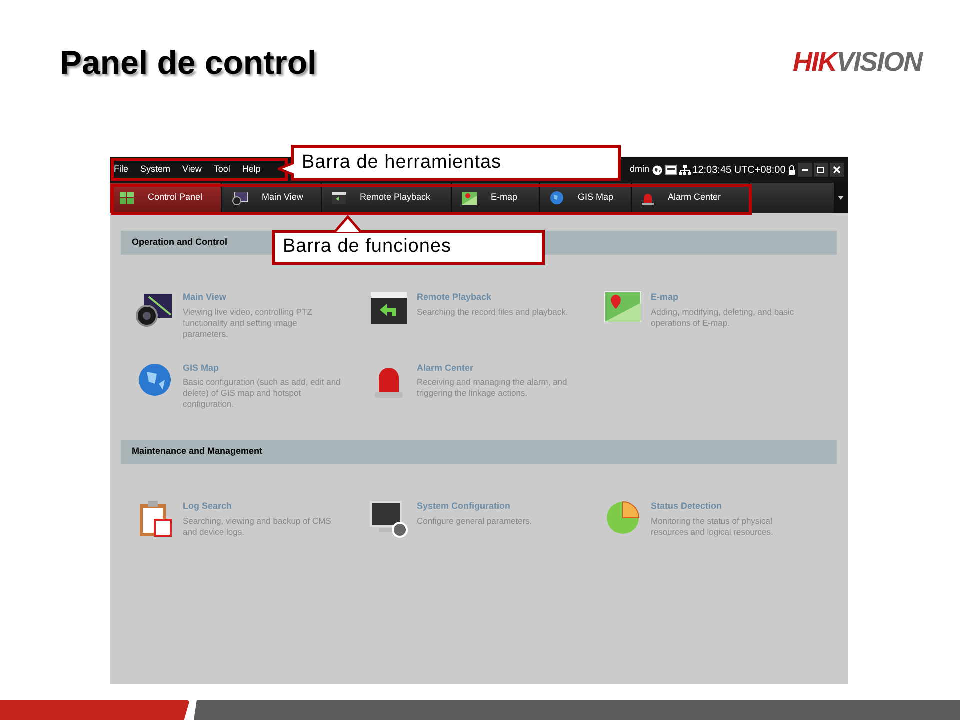 This screenshot has height=720, width=960. I want to click on item-description: Configure general parameters., so click(475, 521).